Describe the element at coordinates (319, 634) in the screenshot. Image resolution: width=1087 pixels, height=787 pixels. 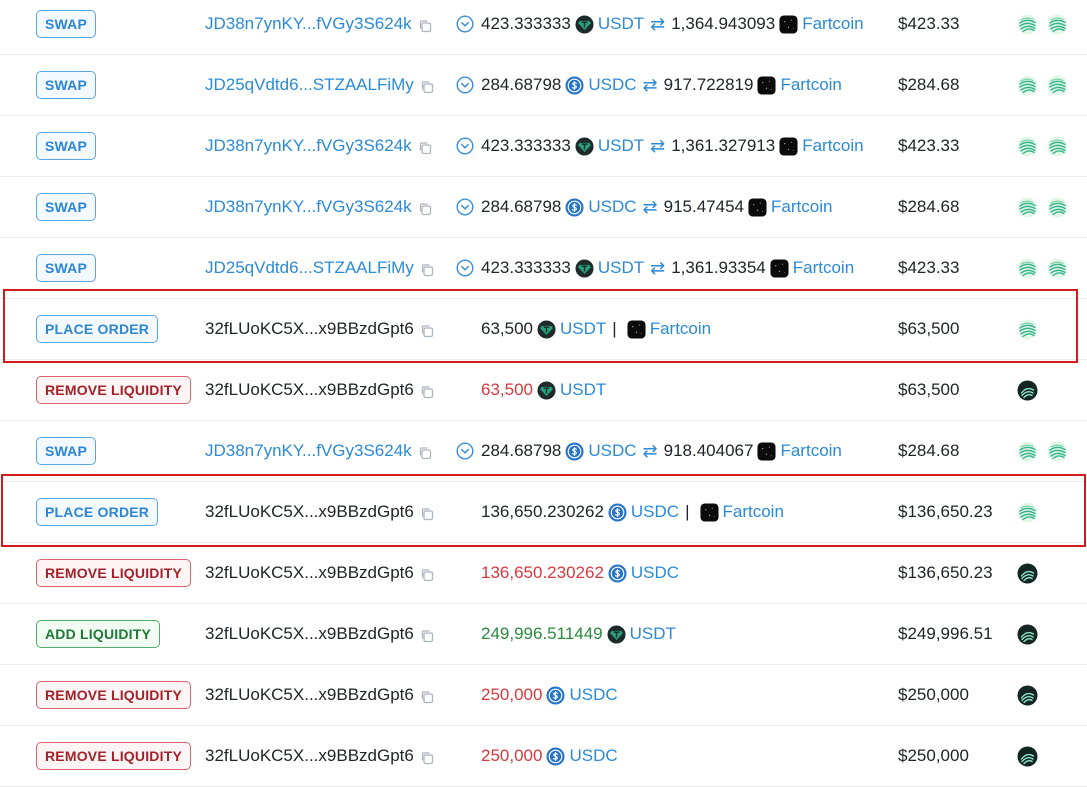
I see `wallet-address: 32fLUoKC5X...x9BBzdGpt6` at that location.